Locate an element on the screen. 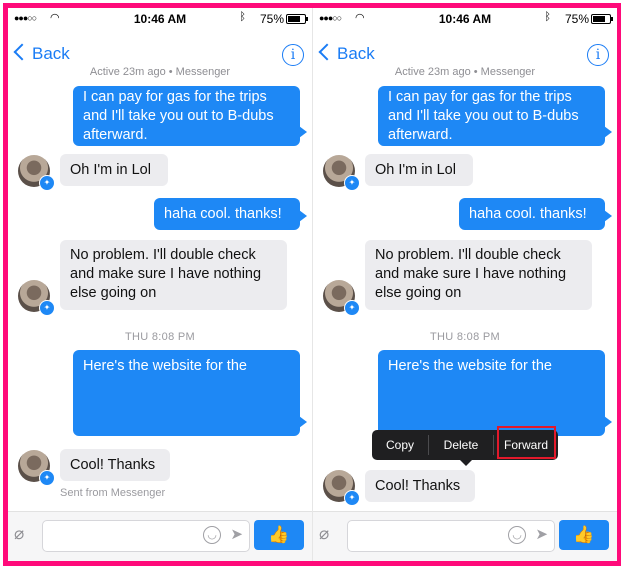 The image size is (621, 566). message-bubble-outgoing: Here's the website for the is located at coordinates (190, 393).